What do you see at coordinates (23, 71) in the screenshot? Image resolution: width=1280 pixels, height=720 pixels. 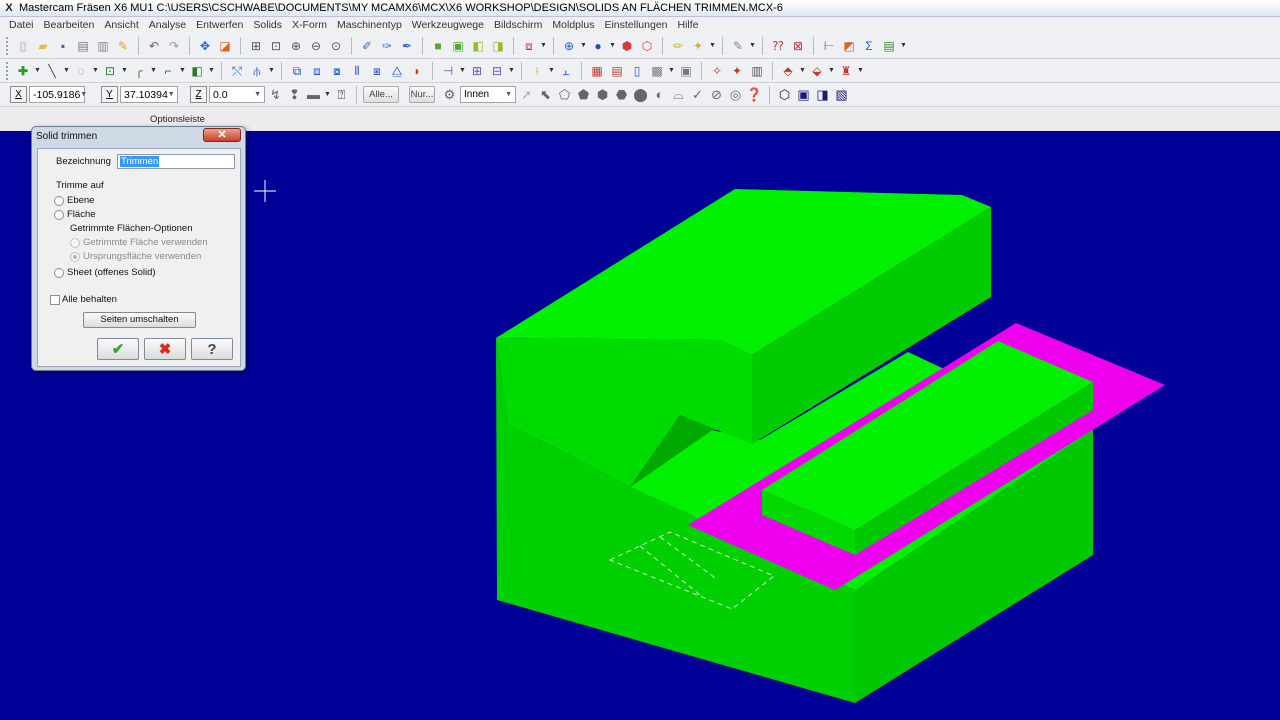 I see `point-icon: ✚` at bounding box center [23, 71].